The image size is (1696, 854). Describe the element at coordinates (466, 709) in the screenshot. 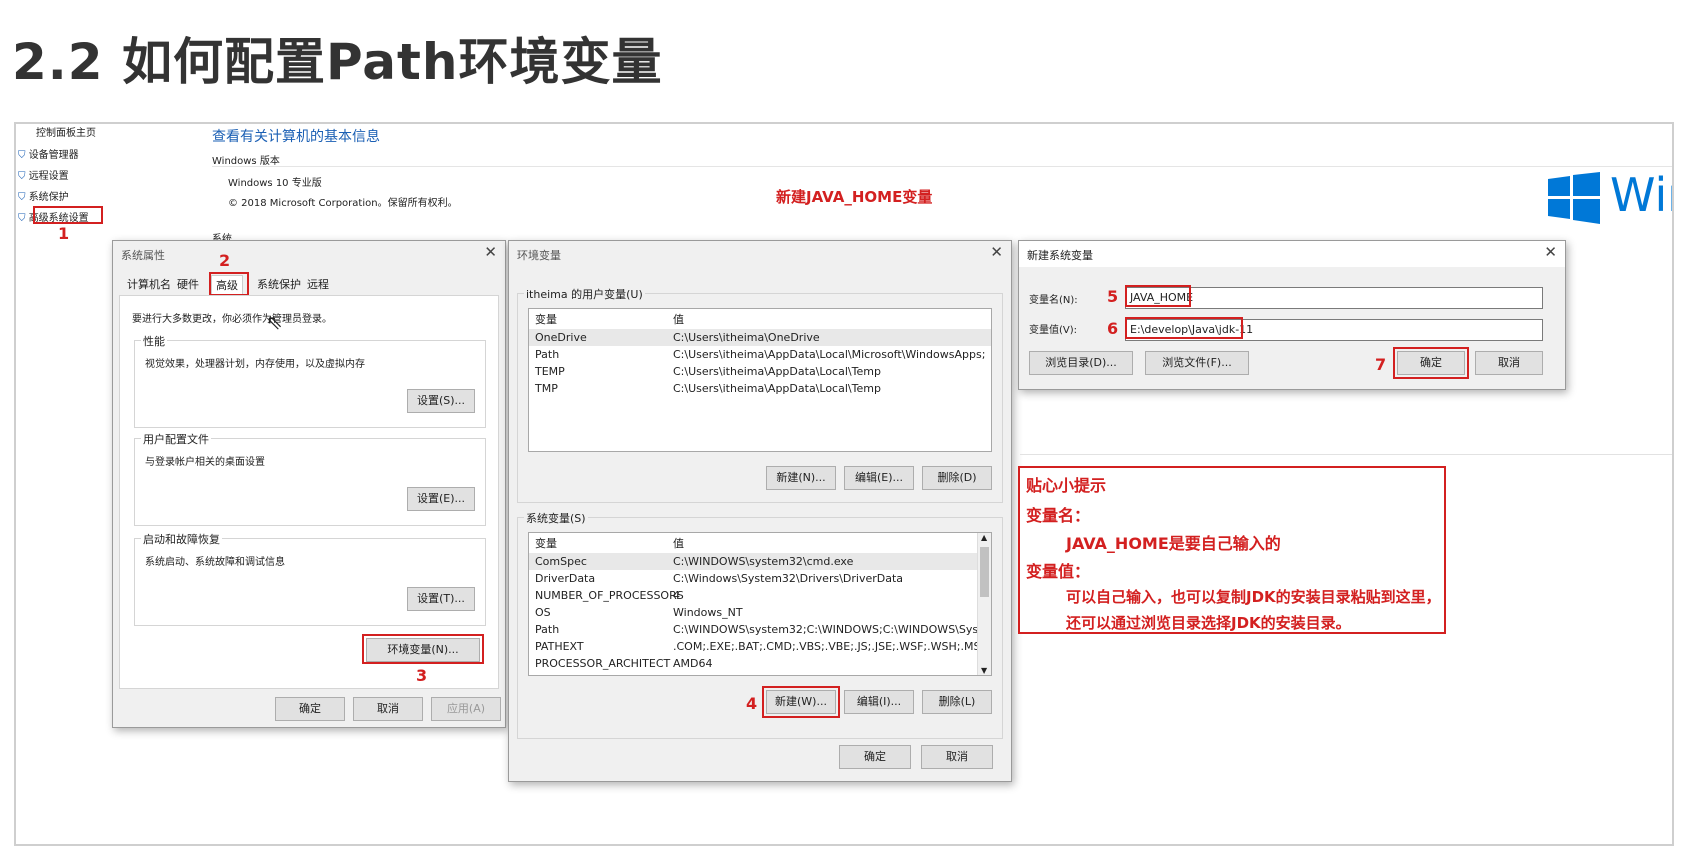

I see `apply-button: 应用(A)` at that location.